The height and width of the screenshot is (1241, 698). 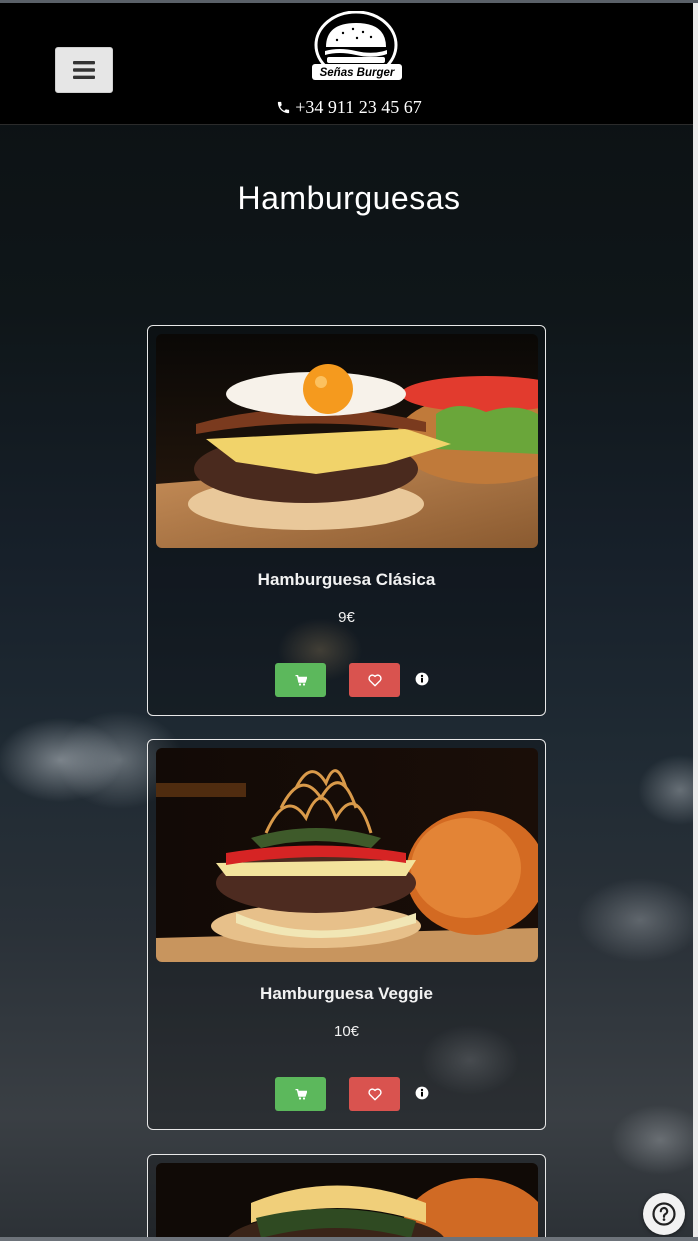 I want to click on phone-number: +34 911 23 45 67, so click(x=358, y=107).